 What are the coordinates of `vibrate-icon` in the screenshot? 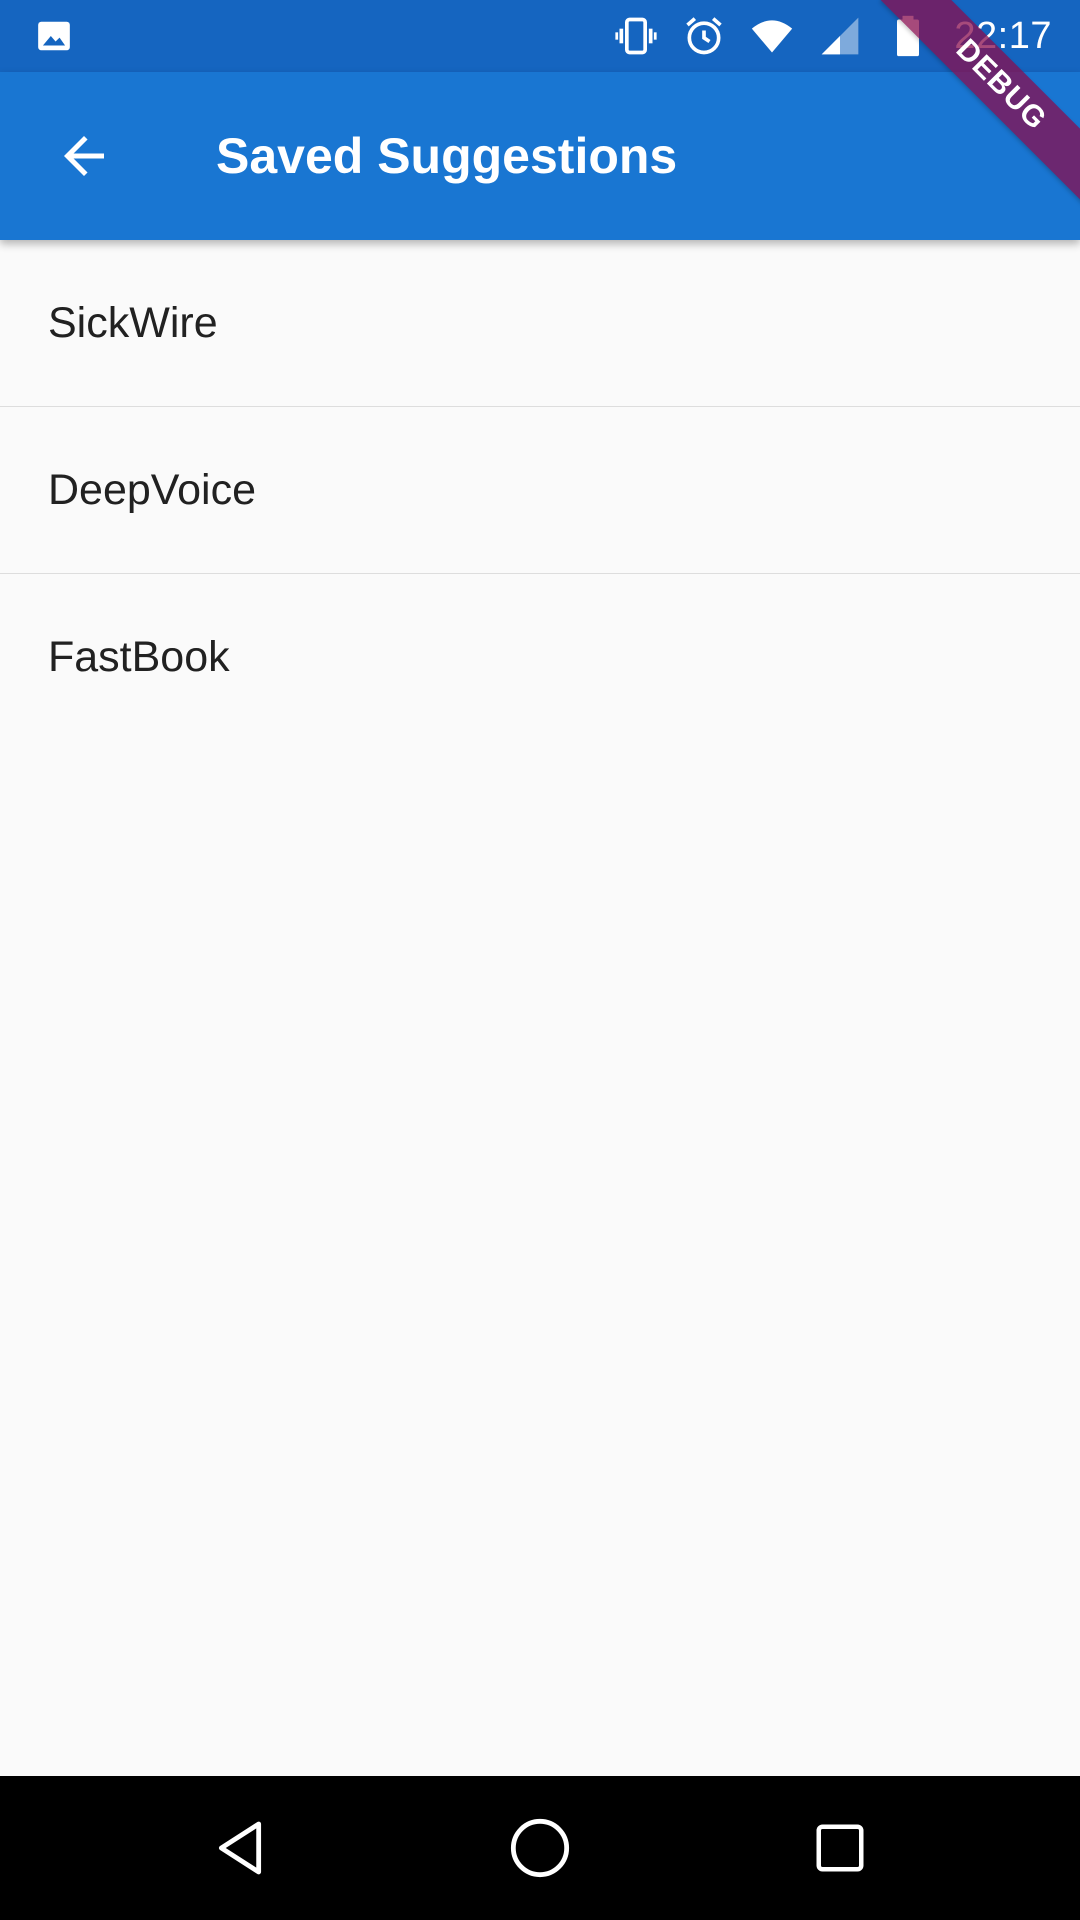 It's located at (636, 36).